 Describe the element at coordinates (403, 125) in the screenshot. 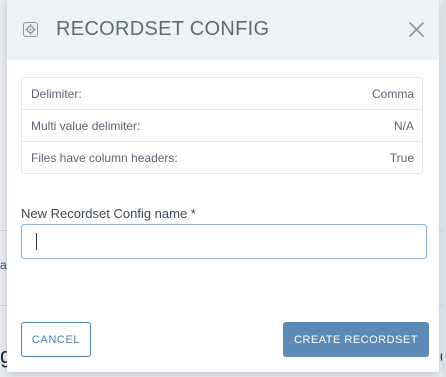

I see `summary-value: N/A` at that location.